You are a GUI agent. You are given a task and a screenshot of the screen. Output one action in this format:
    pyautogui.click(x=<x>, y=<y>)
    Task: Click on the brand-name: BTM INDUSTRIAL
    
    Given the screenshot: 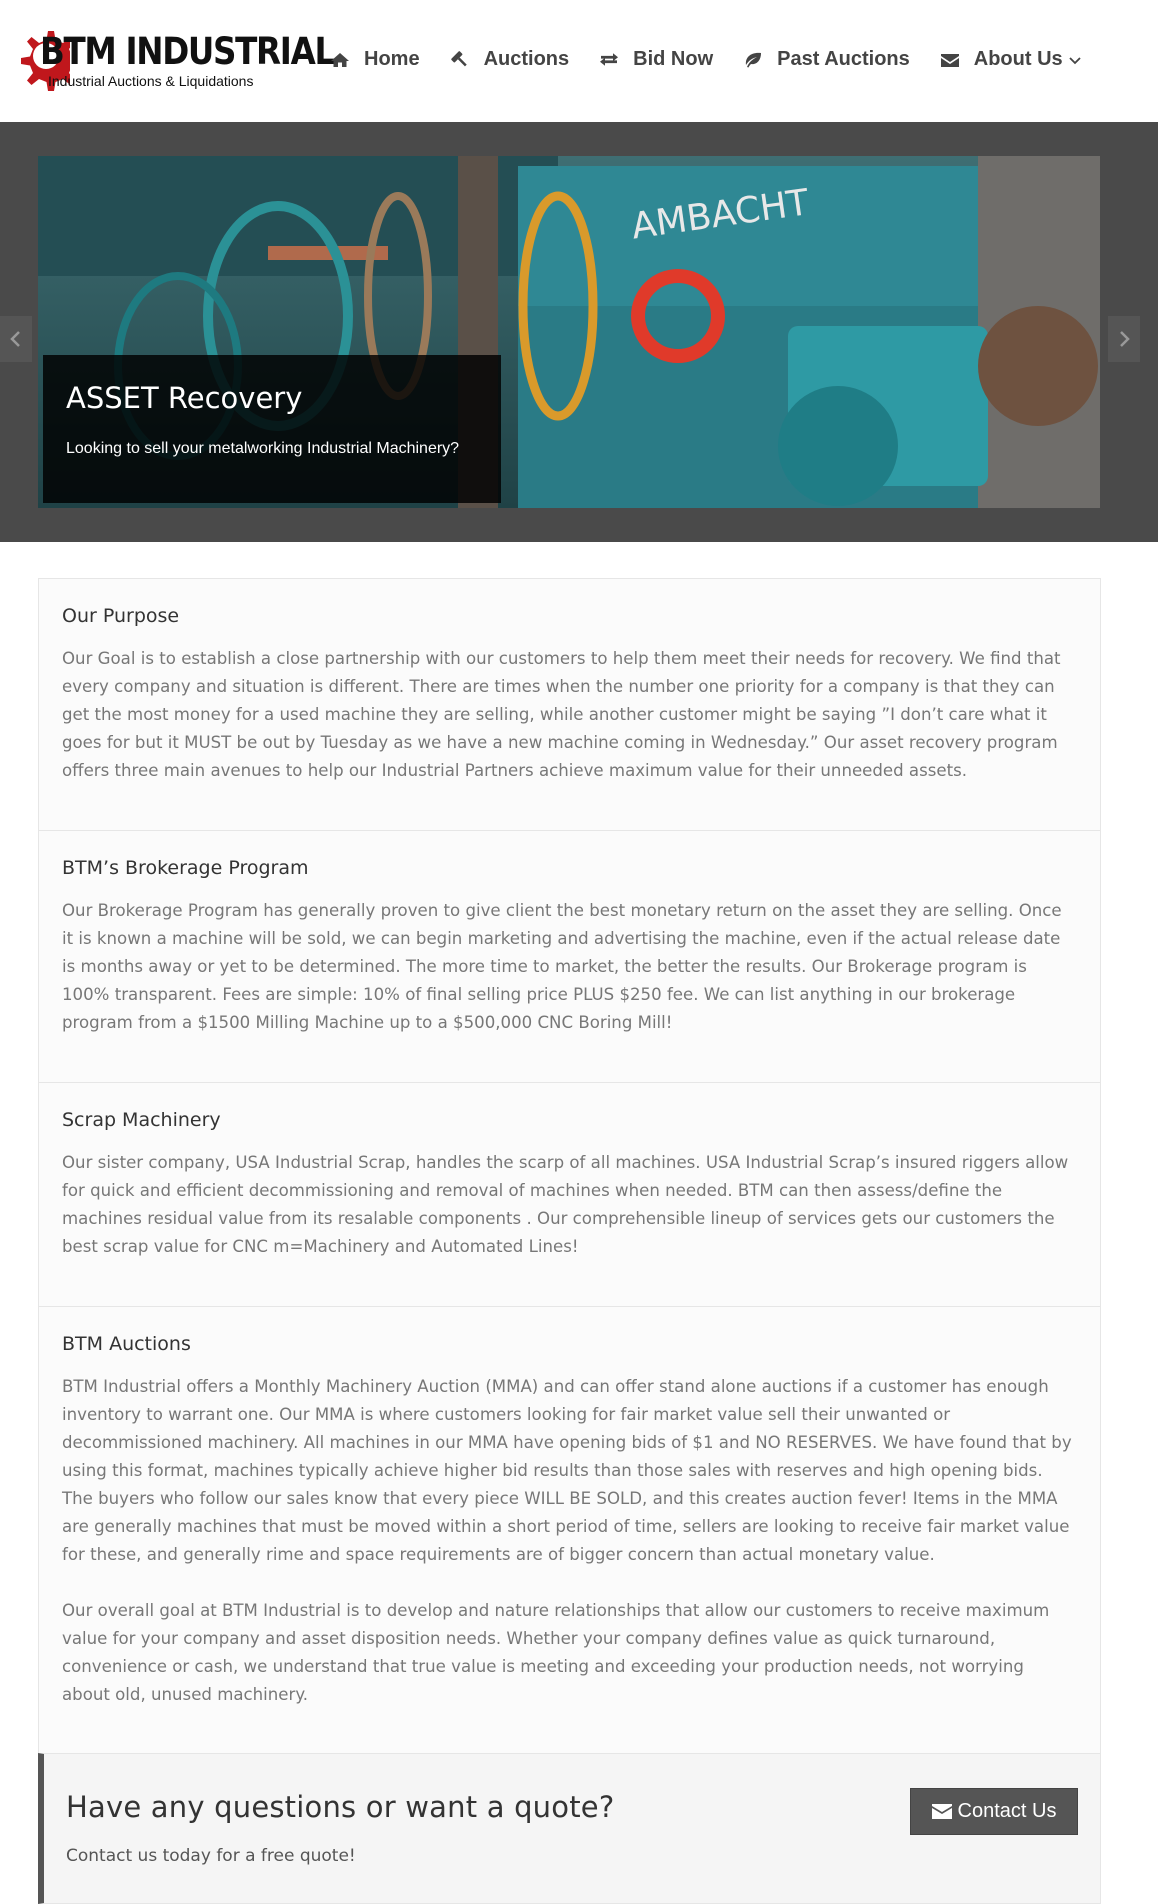 What is the action you would take?
    pyautogui.click(x=187, y=51)
    